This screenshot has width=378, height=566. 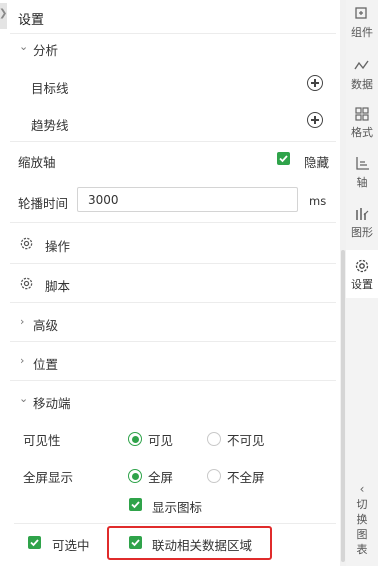 I want to click on rail-label: 轴, so click(x=362, y=182).